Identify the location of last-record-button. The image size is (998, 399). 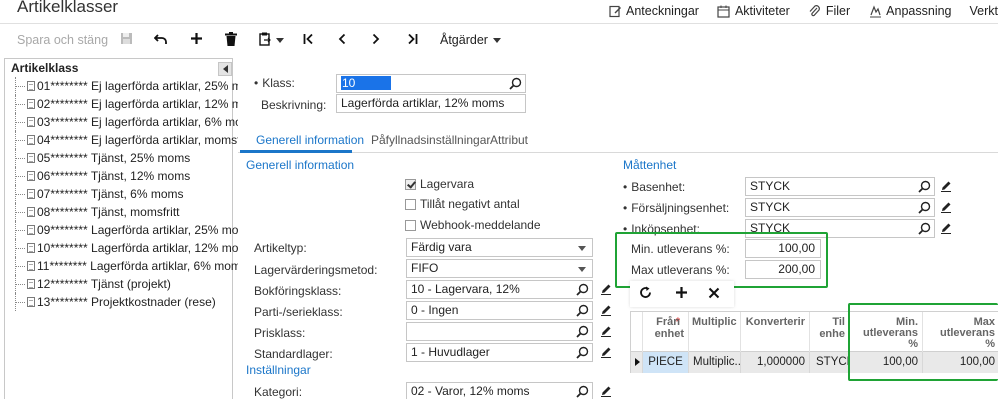
(412, 40).